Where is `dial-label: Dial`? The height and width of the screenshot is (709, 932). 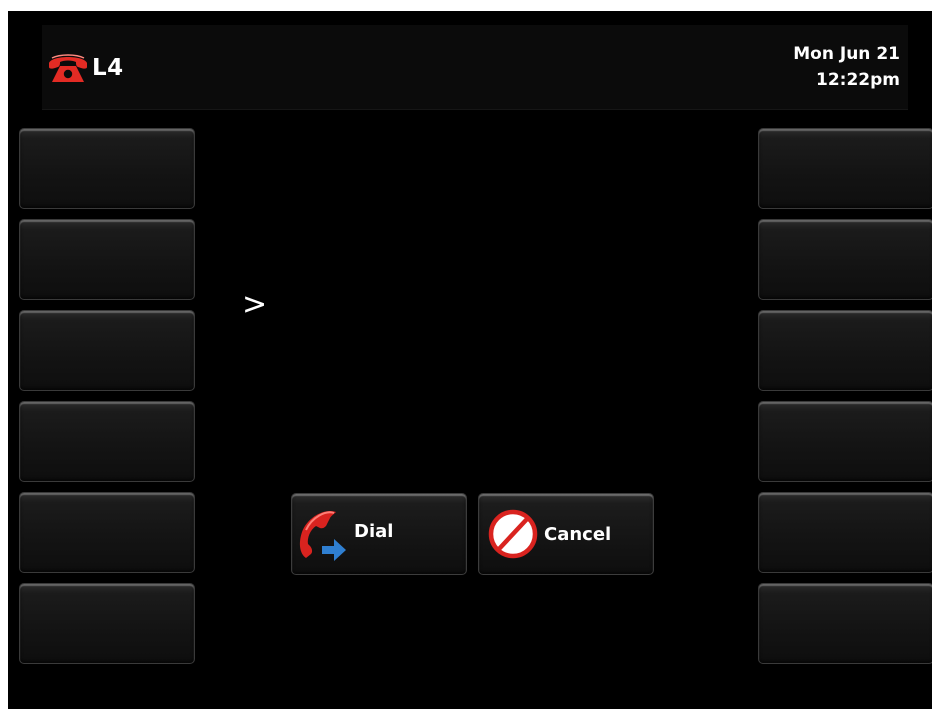
dial-label: Dial is located at coordinates (374, 531).